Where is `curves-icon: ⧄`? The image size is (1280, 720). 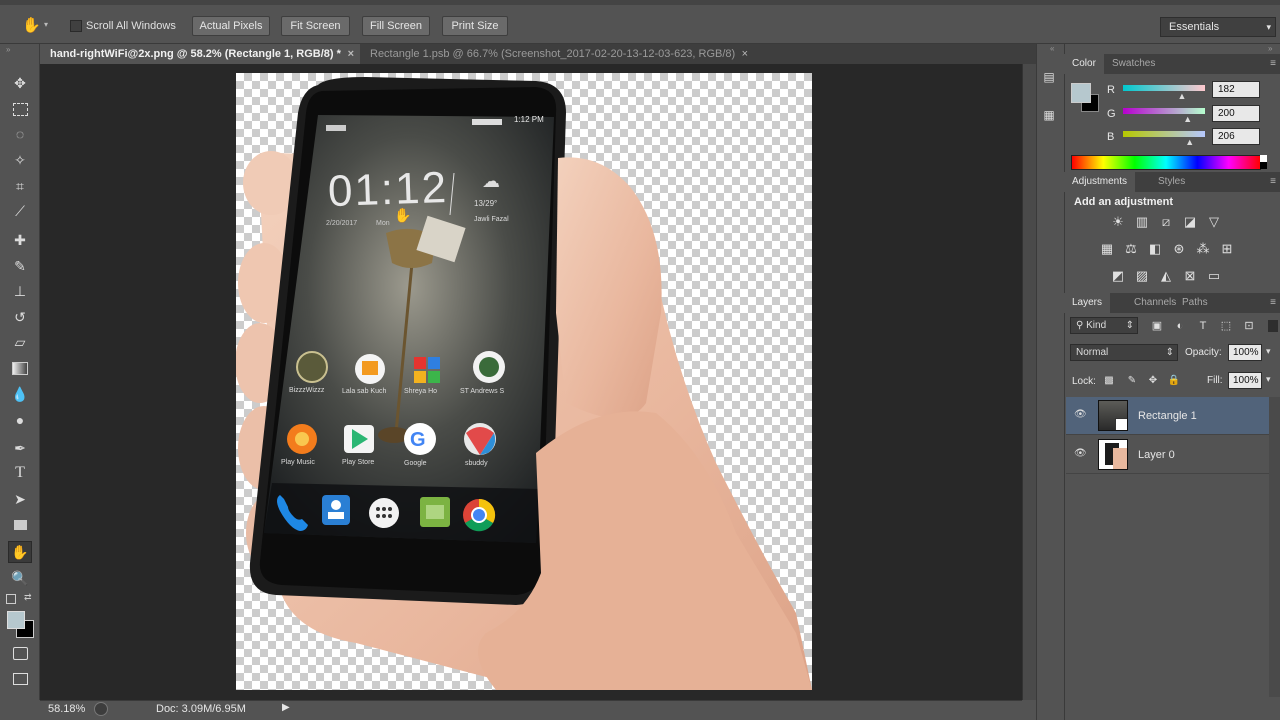
curves-icon: ⧄ is located at coordinates (1166, 222).